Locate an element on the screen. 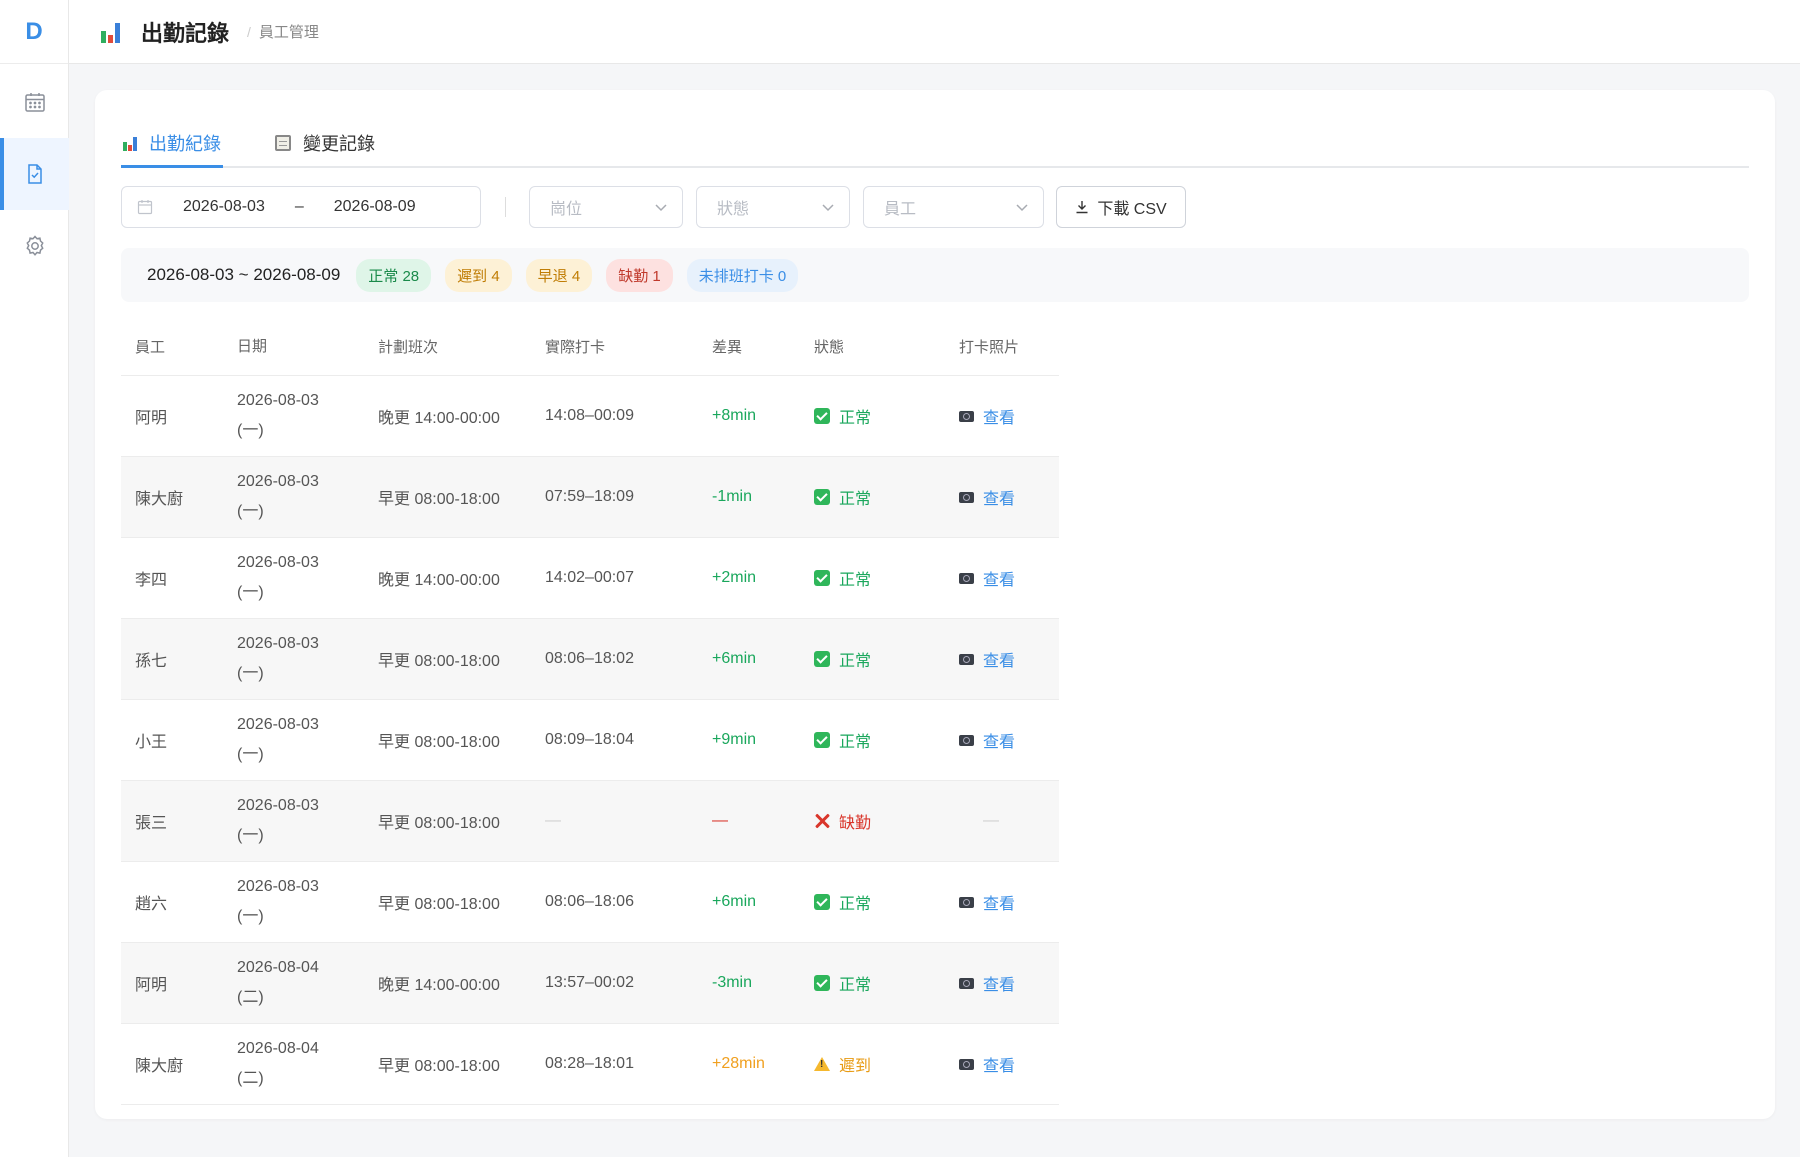 The image size is (1800, 1157). time-diff: +28min is located at coordinates (738, 1063).